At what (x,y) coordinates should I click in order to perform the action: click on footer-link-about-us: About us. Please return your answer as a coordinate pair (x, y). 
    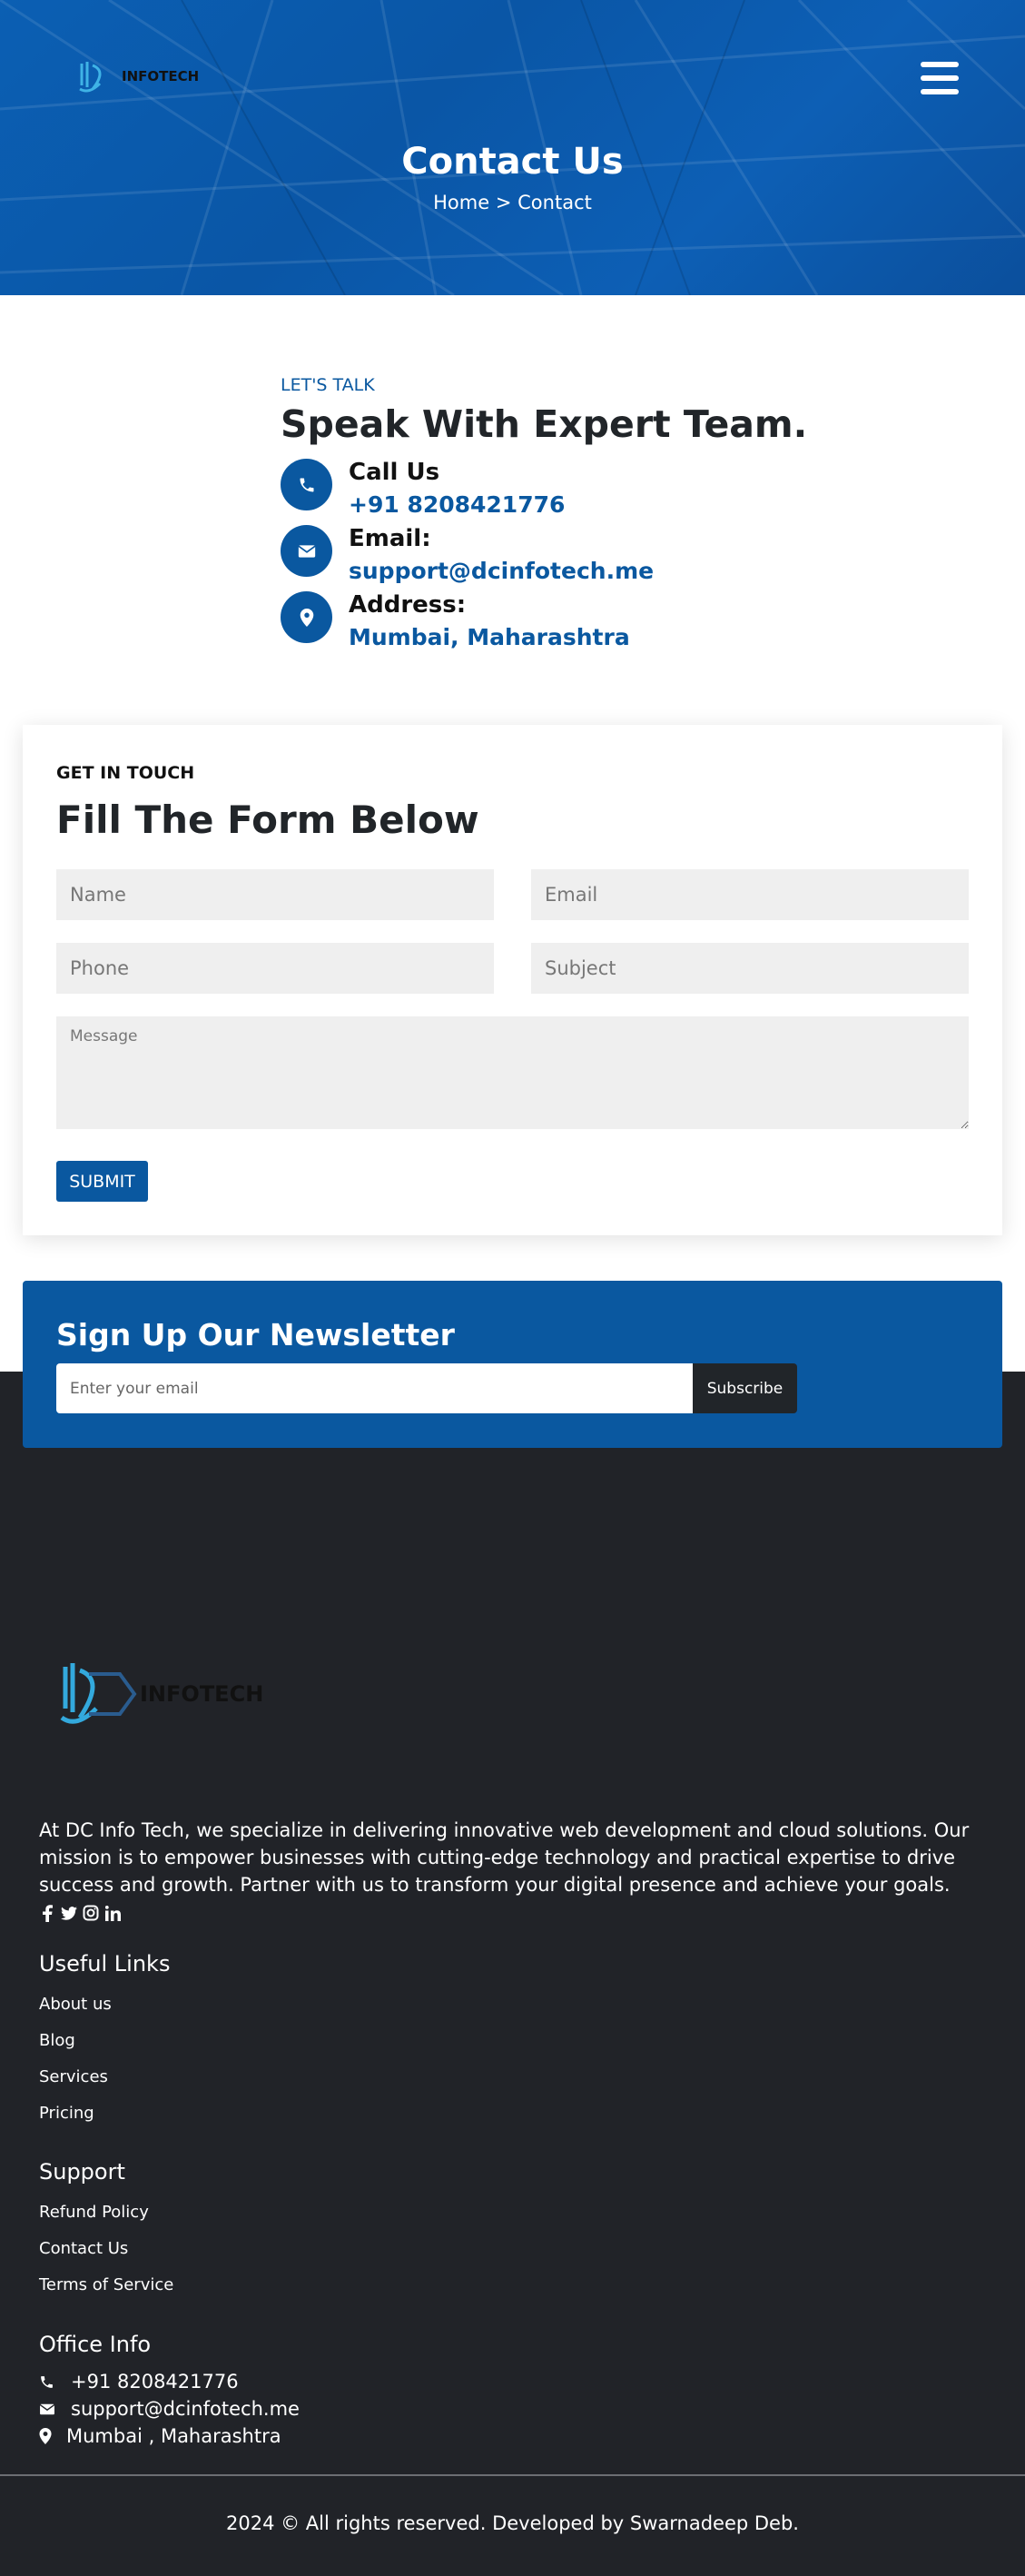
    Looking at the image, I should click on (76, 2004).